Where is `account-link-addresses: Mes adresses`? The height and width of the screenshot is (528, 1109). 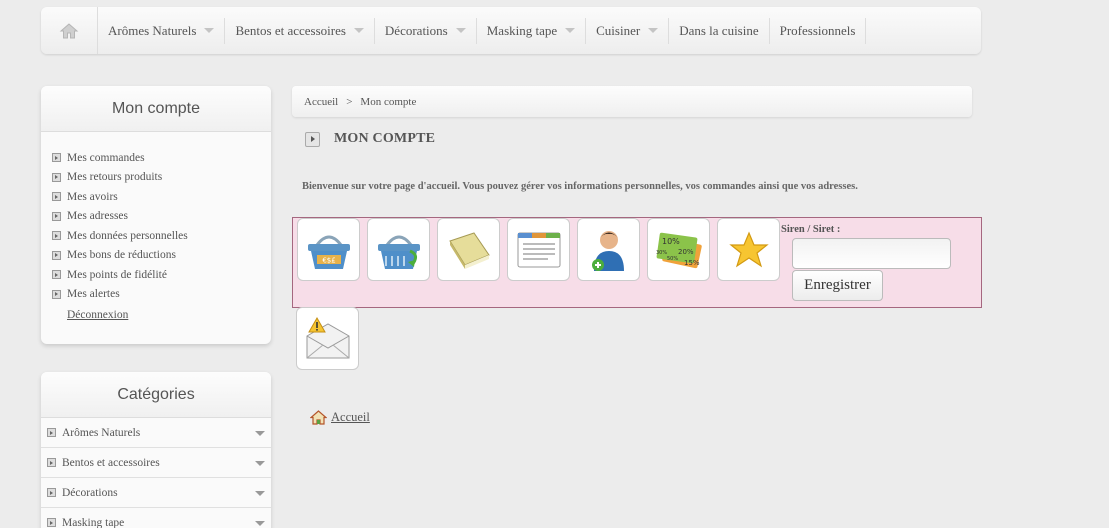
account-link-addresses: Mes adresses is located at coordinates (161, 217).